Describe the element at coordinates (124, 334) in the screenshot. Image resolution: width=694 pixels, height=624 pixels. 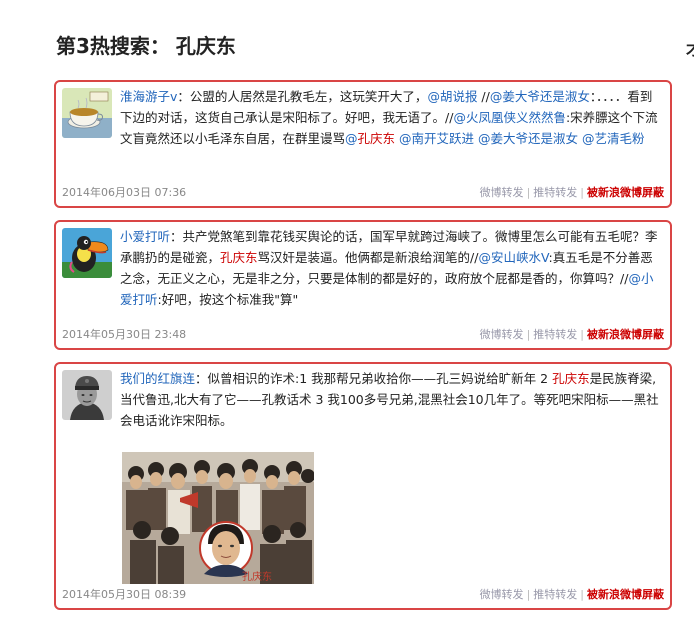
I see `post-timestamp: 2014年05月30日 23:48` at that location.